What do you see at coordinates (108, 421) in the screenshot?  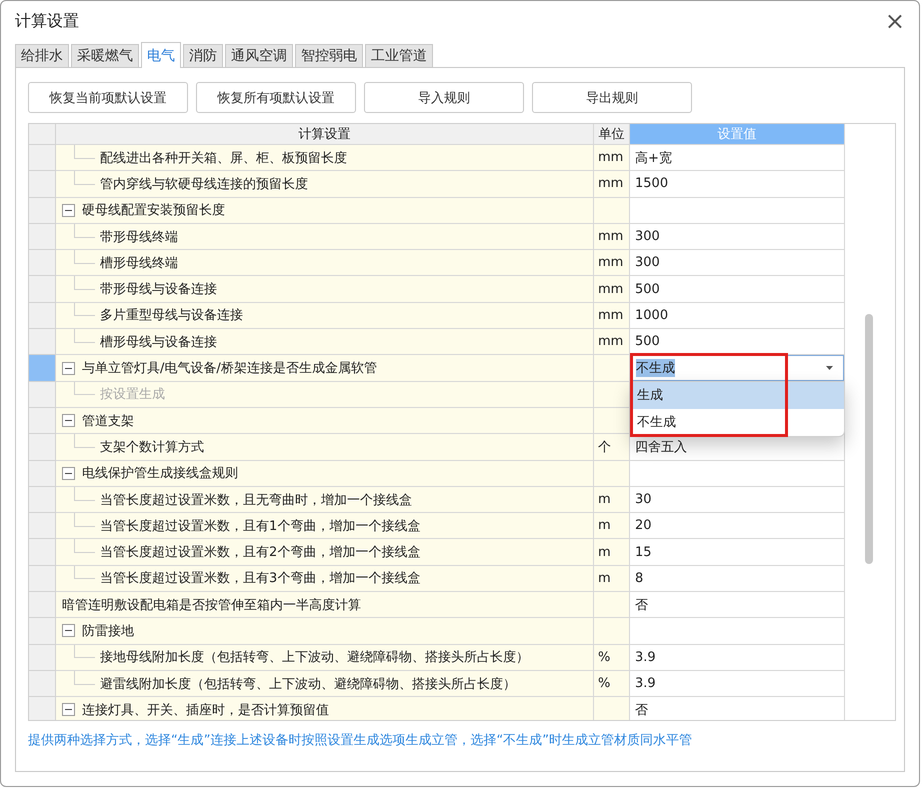 I see `setting-name: 管道支架` at bounding box center [108, 421].